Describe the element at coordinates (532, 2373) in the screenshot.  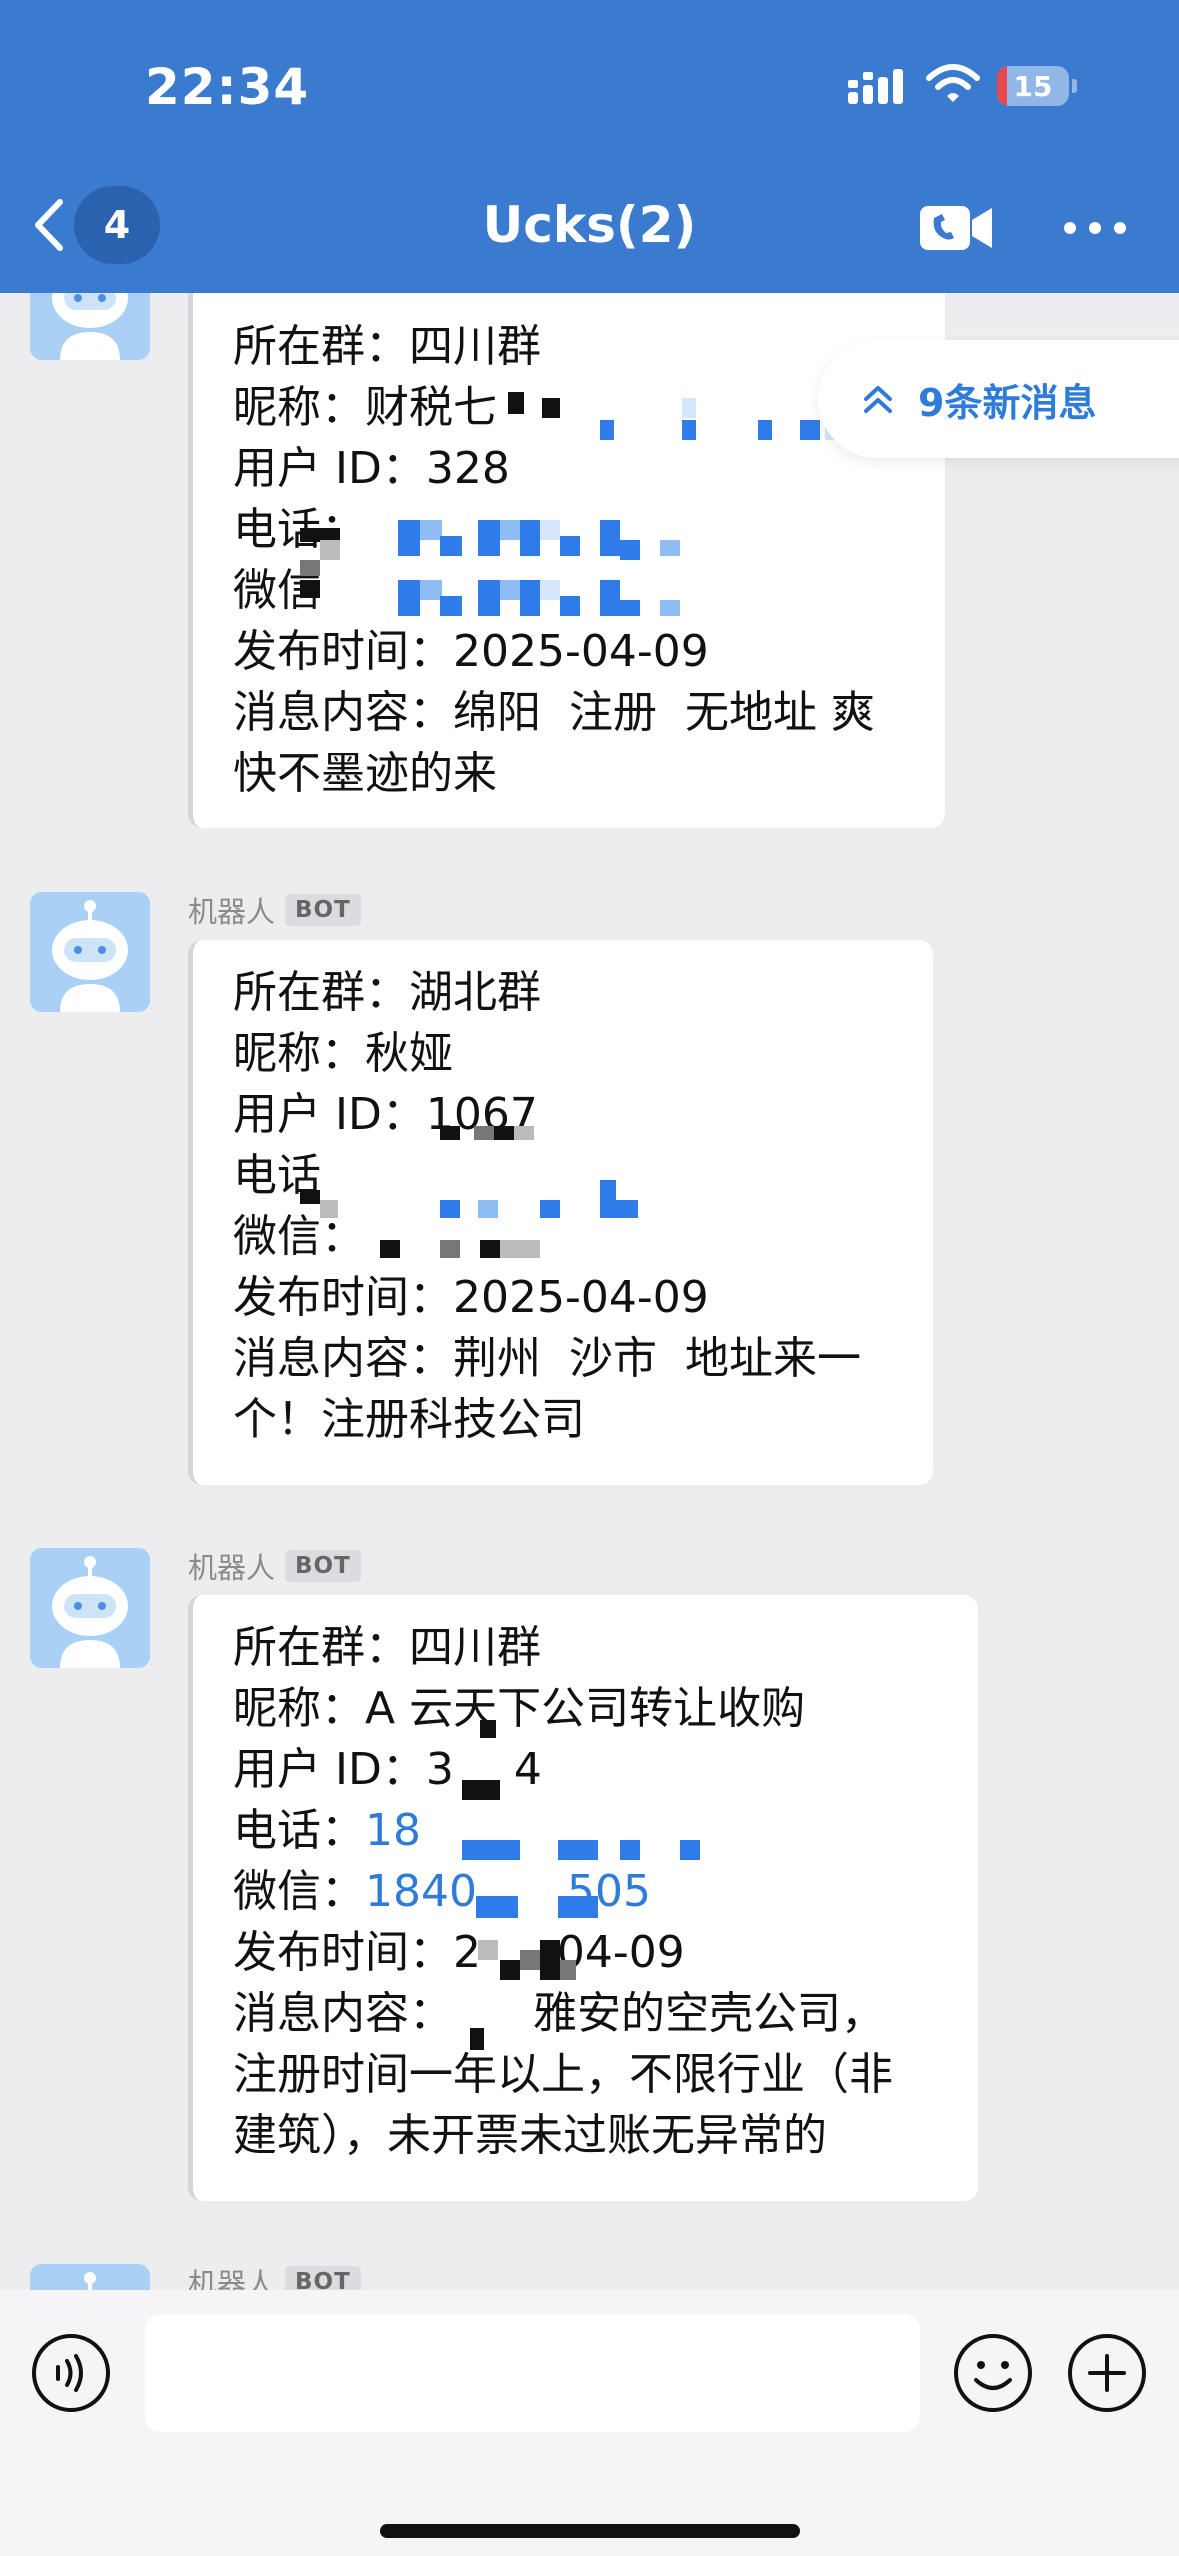
I see `message-input` at that location.